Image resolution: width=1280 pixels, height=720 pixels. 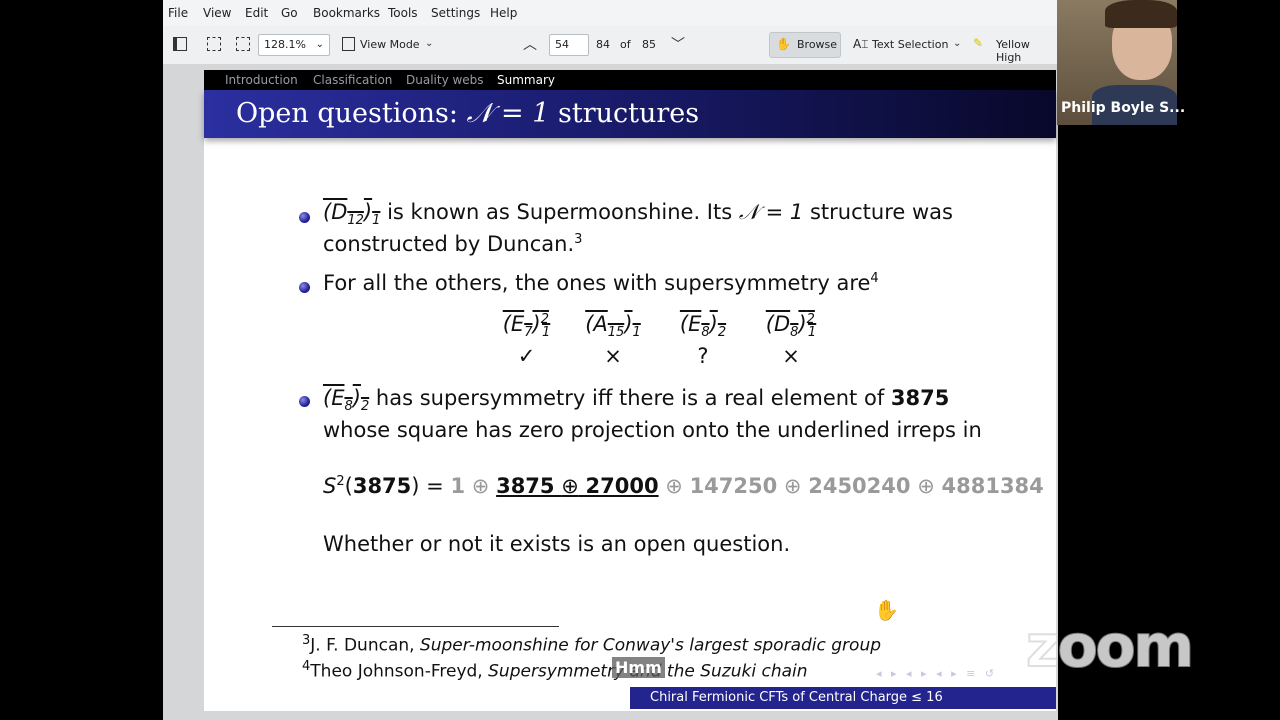 I want to click on next-page-icon: ﹀, so click(x=678, y=44).